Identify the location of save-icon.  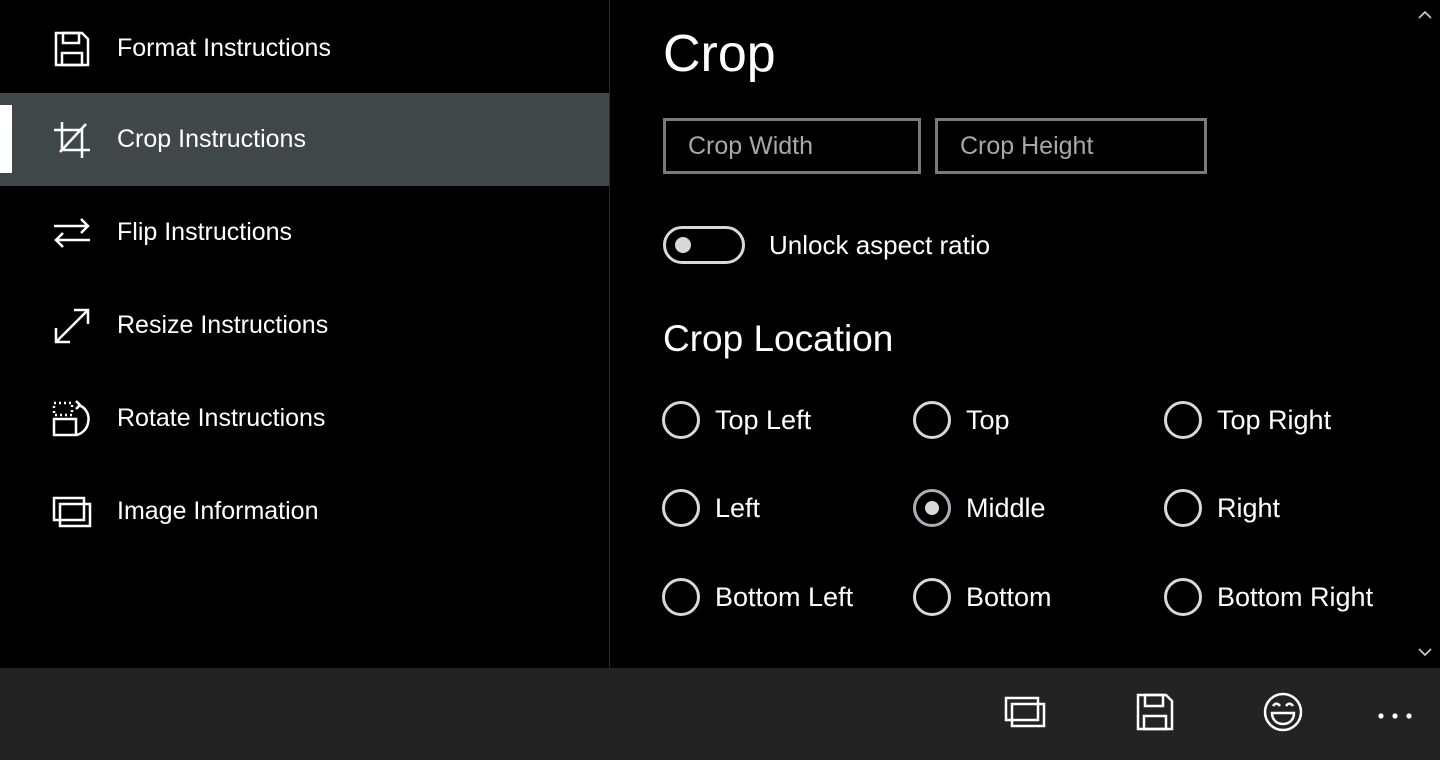
(1155, 712).